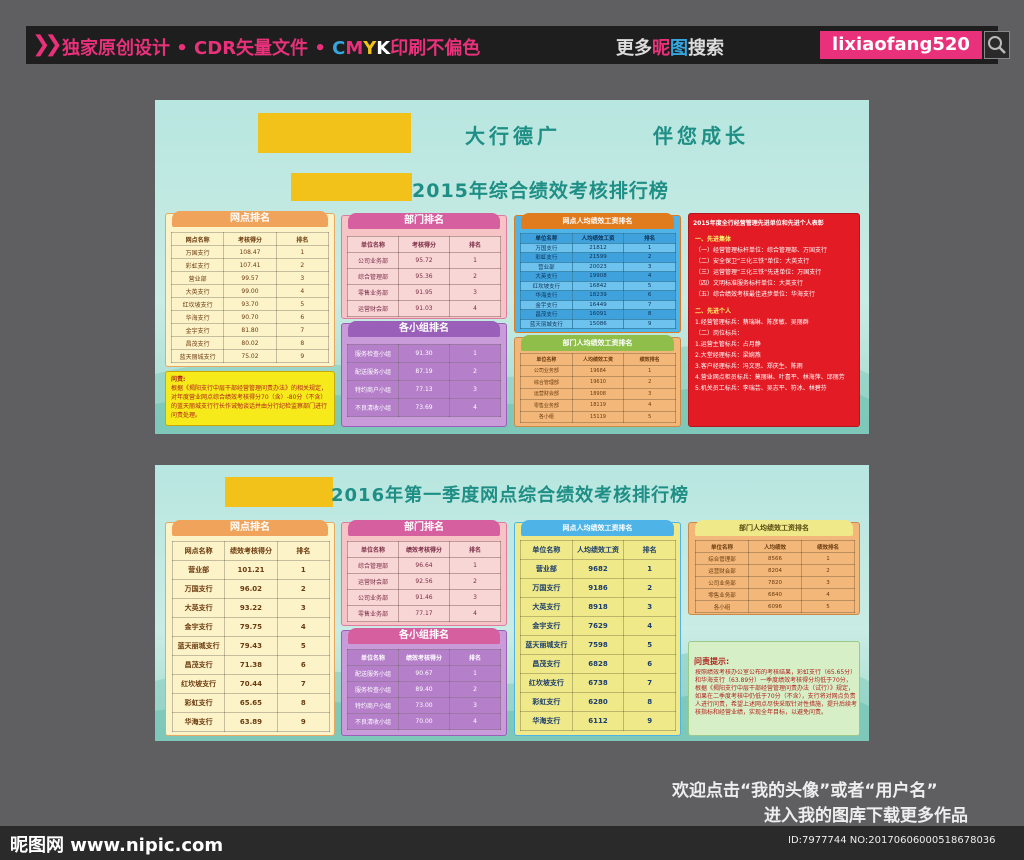  What do you see at coordinates (761, 250) in the screenshot?
I see `award-line: （一）经营管理标杆单位：综合管理部、万国支行` at bounding box center [761, 250].